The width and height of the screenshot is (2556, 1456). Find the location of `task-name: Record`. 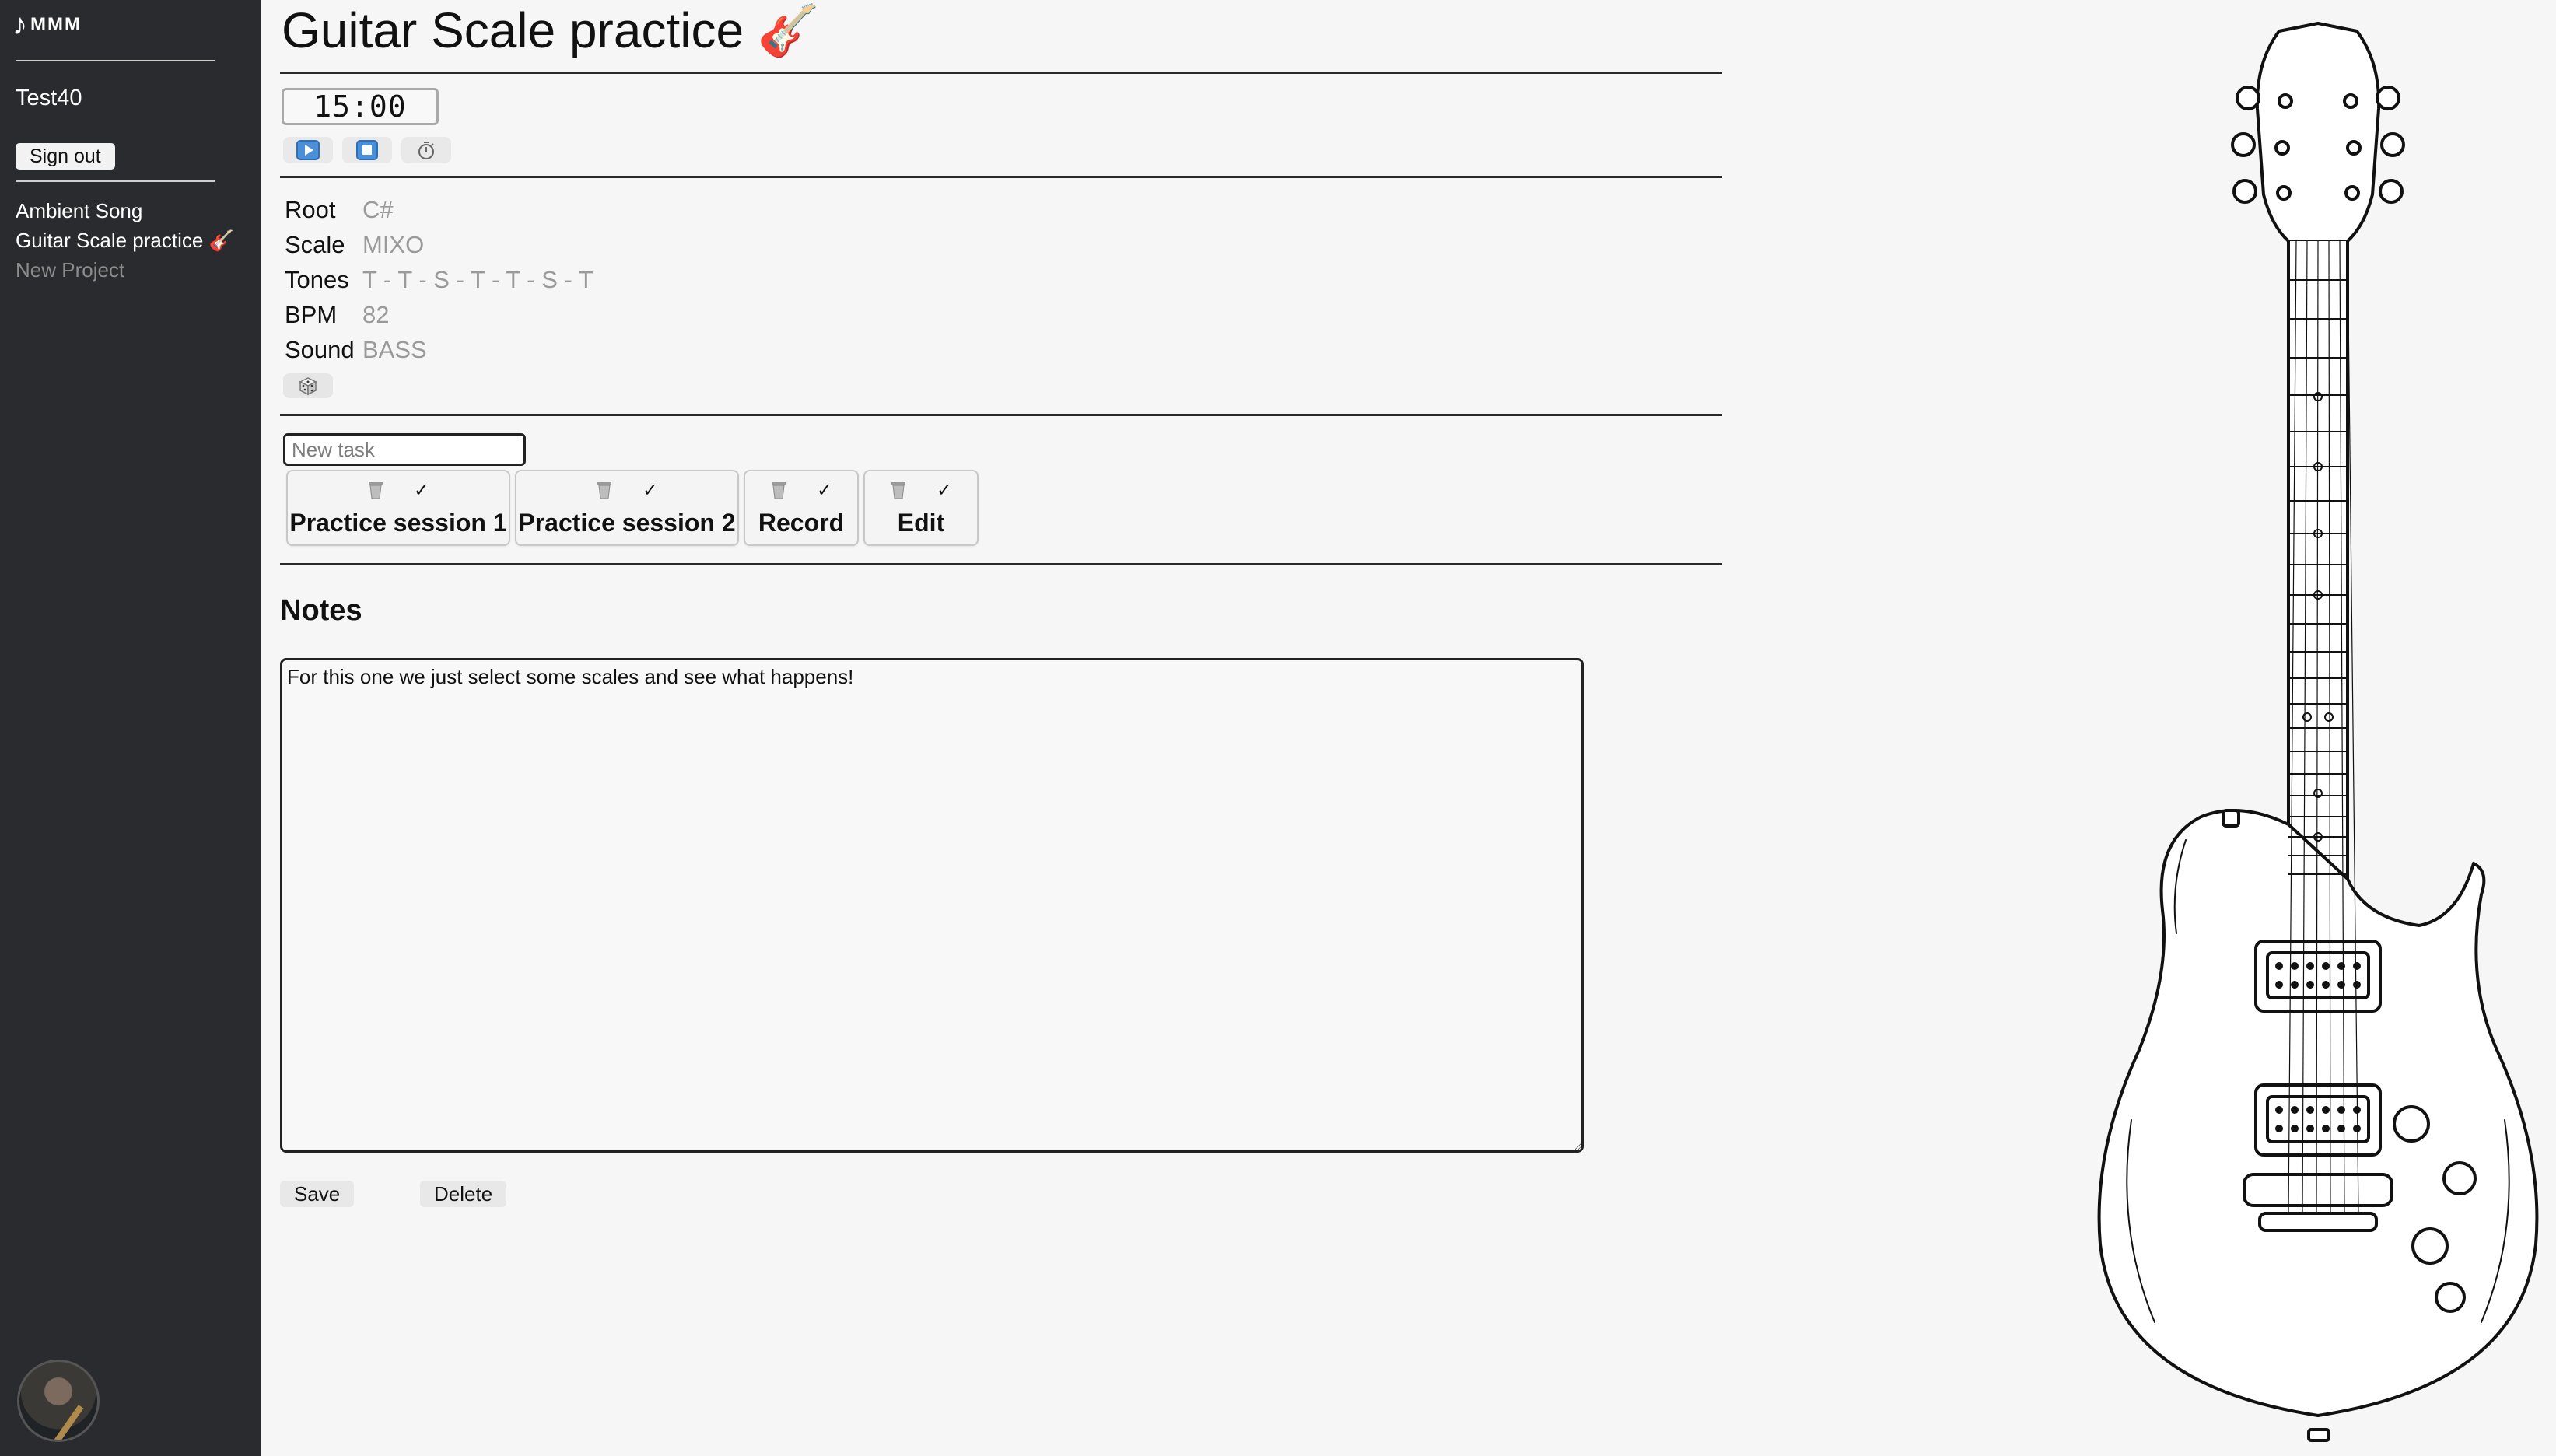

task-name: Record is located at coordinates (801, 523).